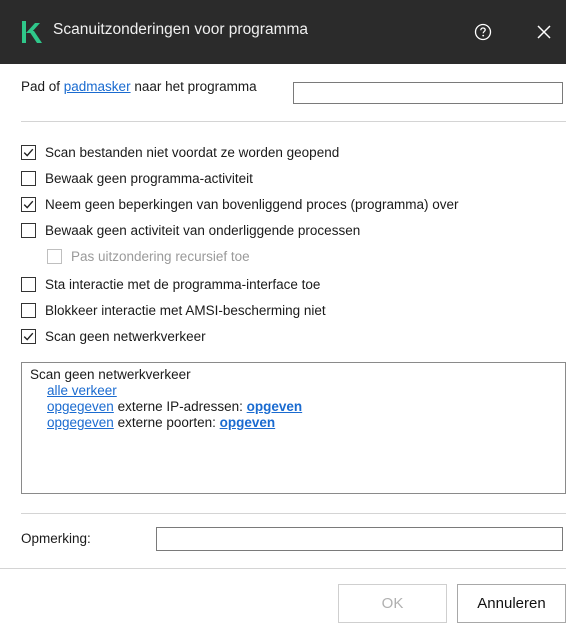 The image size is (566, 631). Describe the element at coordinates (110, 374) in the screenshot. I see `network-rules-heading: Scan geen netwerkverkeer` at that location.